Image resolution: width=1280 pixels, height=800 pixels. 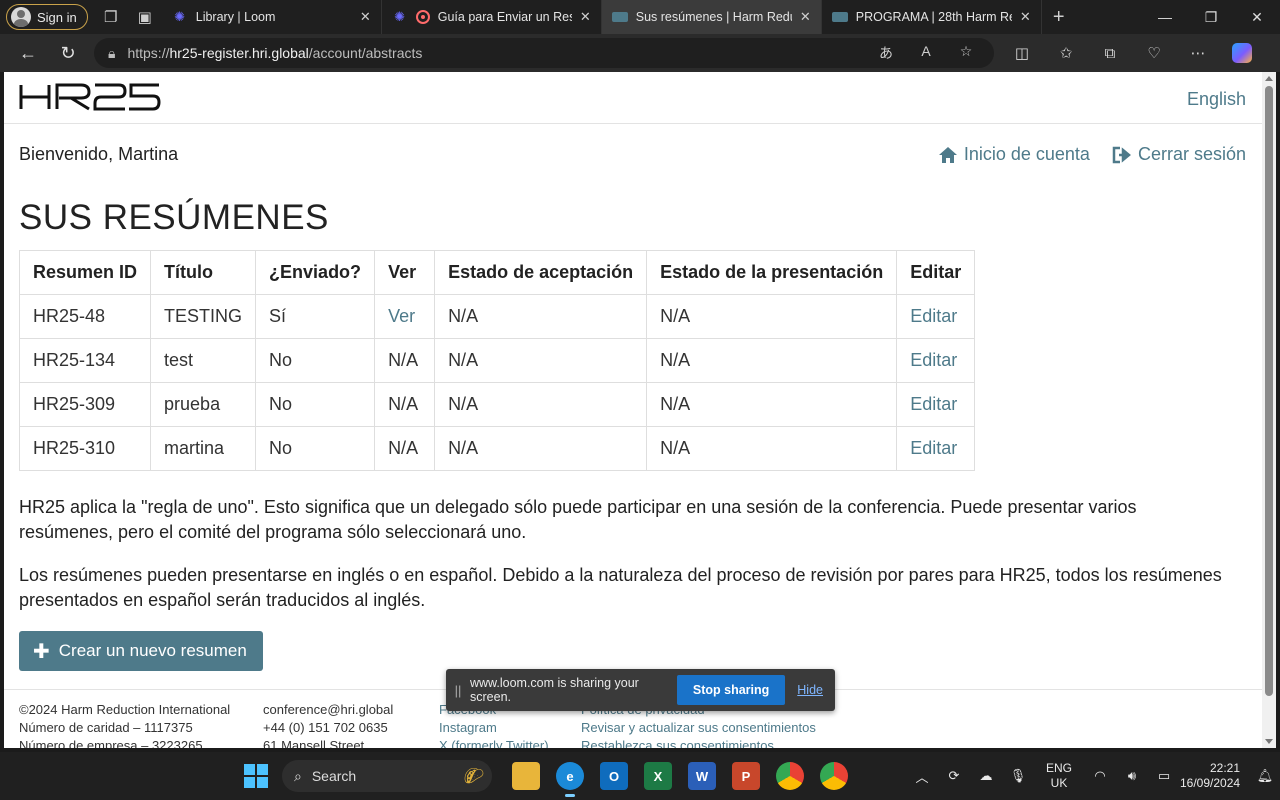 I want to click on microphone-icon: 🎙︎, so click(x=1018, y=776).